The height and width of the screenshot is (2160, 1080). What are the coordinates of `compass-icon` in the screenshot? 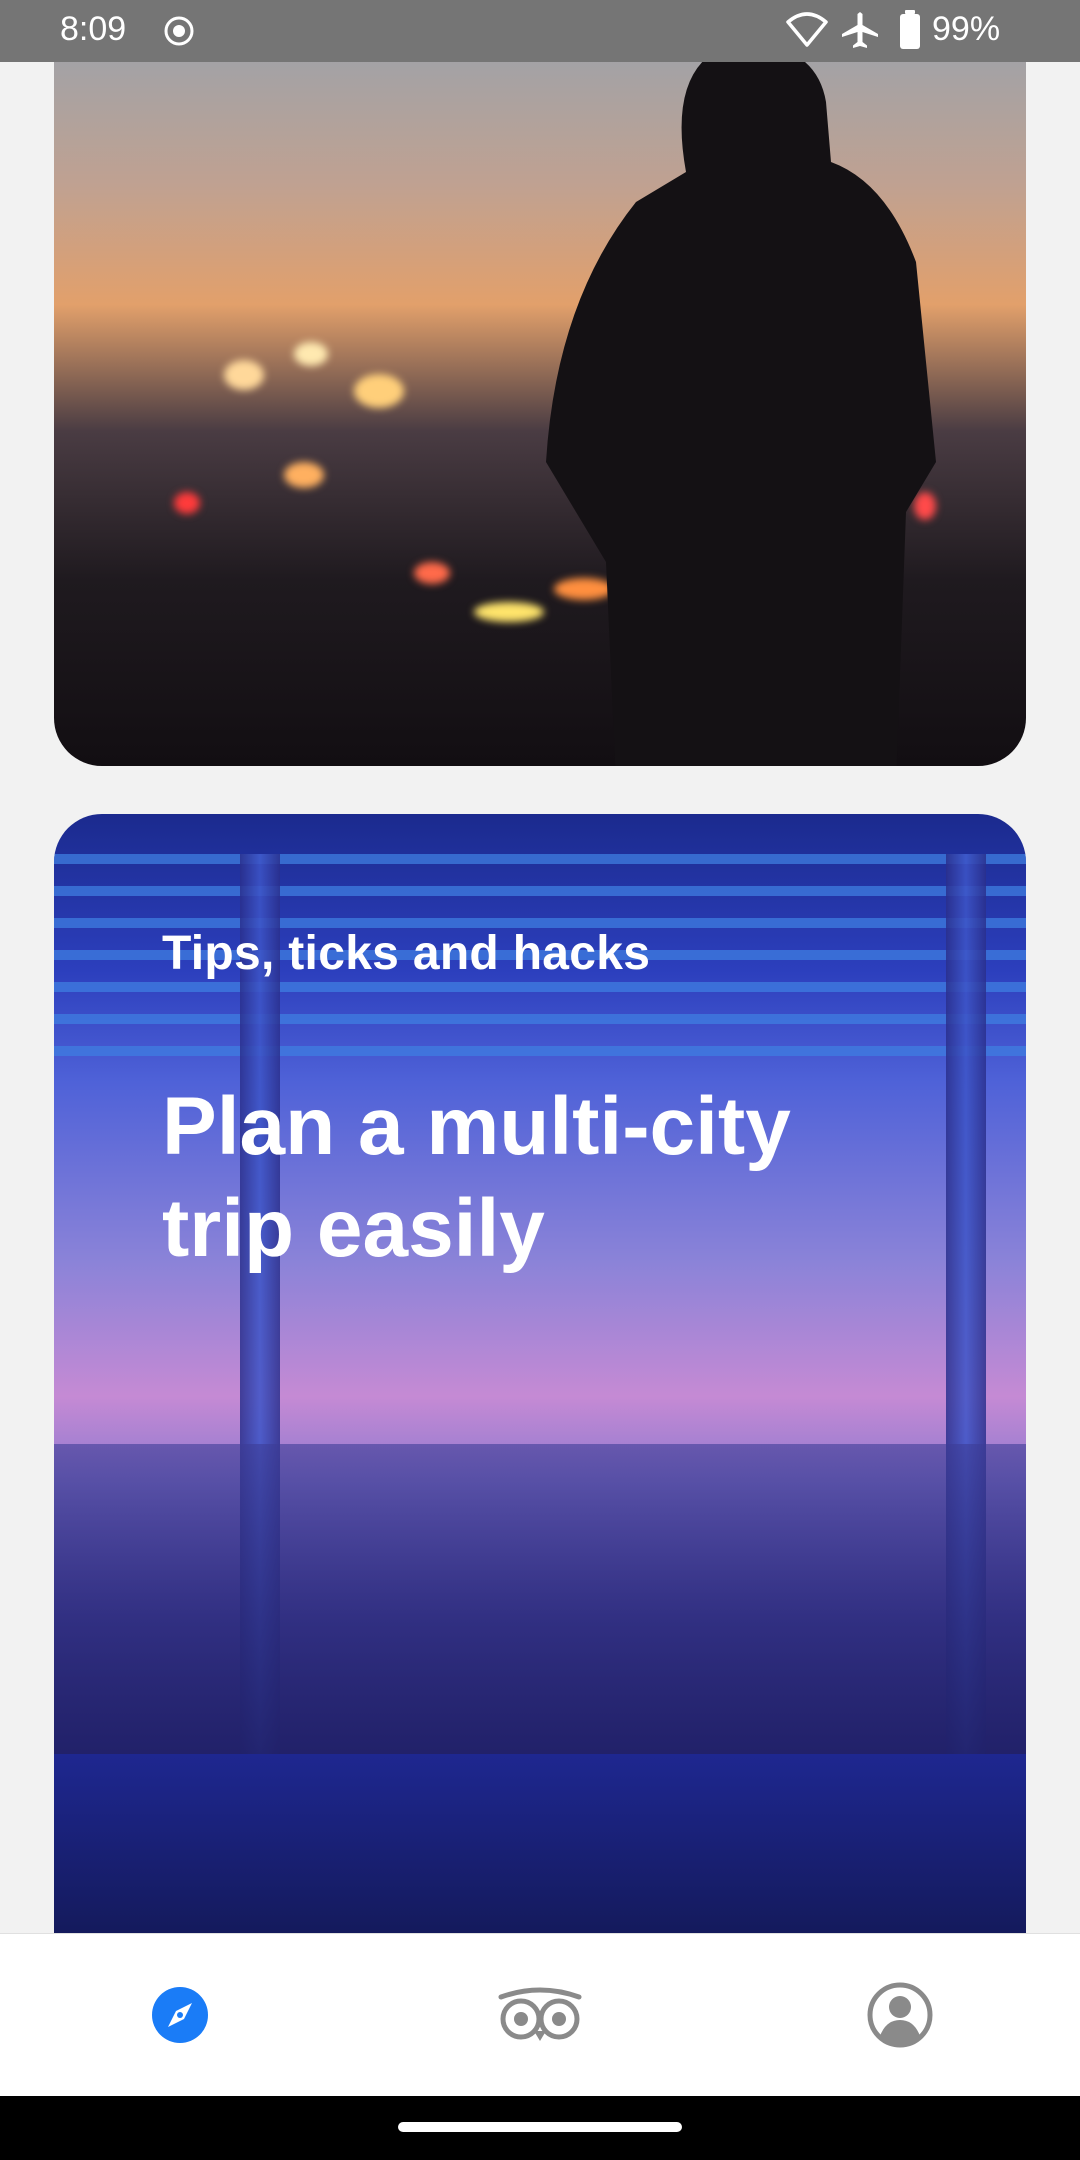 It's located at (180, 2015).